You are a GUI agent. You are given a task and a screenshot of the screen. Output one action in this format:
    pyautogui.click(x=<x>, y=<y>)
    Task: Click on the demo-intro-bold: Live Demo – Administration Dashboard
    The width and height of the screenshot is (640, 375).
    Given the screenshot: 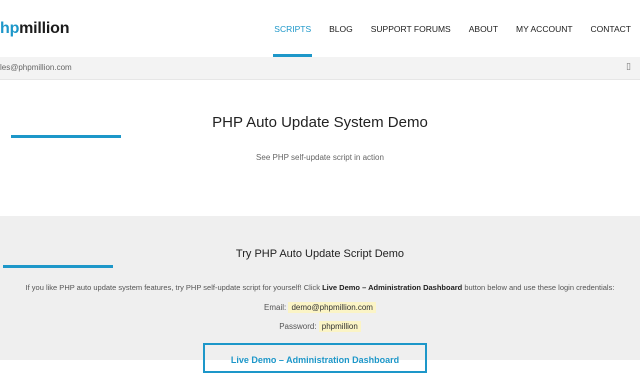 What is the action you would take?
    pyautogui.click(x=392, y=287)
    